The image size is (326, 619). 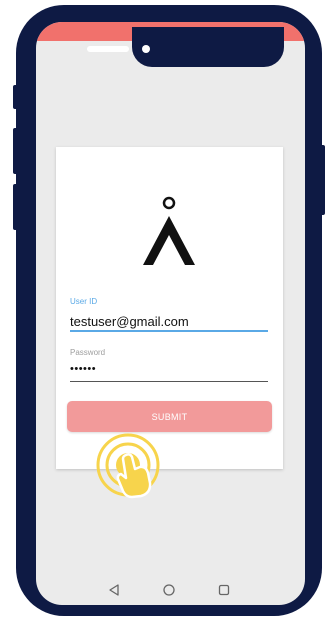 What do you see at coordinates (84, 301) in the screenshot?
I see `user-id-label: User ID` at bounding box center [84, 301].